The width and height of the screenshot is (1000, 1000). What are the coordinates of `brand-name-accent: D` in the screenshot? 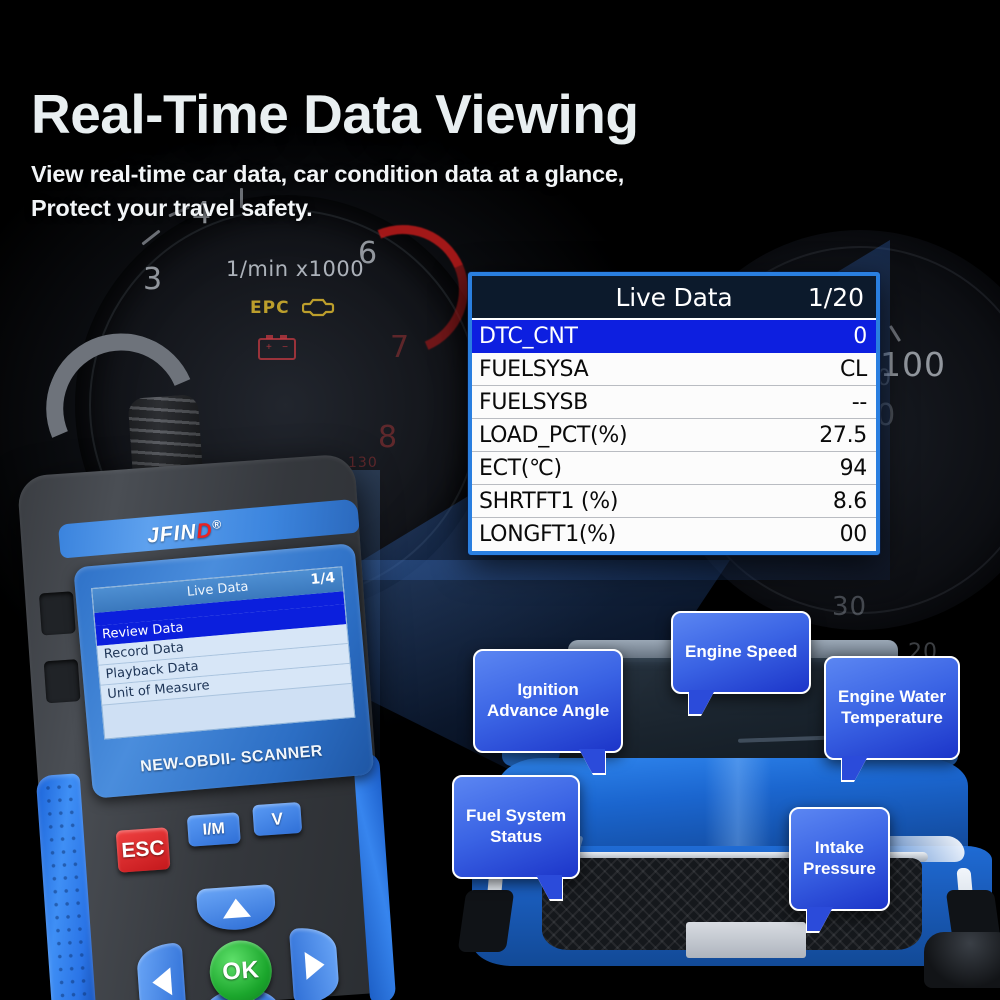 It's located at (204, 531).